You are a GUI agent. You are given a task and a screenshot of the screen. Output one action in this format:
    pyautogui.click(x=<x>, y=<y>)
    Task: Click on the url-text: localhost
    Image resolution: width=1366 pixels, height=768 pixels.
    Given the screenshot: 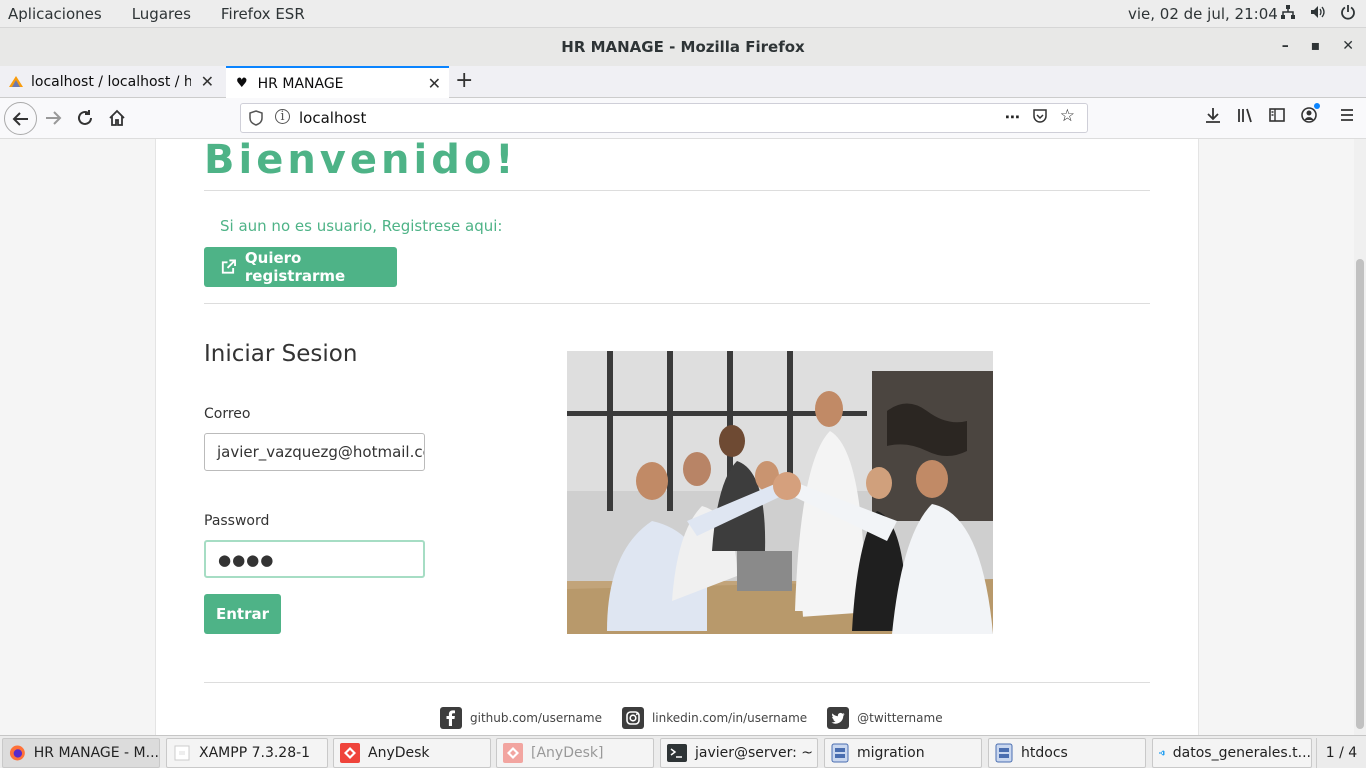 What is the action you would take?
    pyautogui.click(x=332, y=118)
    